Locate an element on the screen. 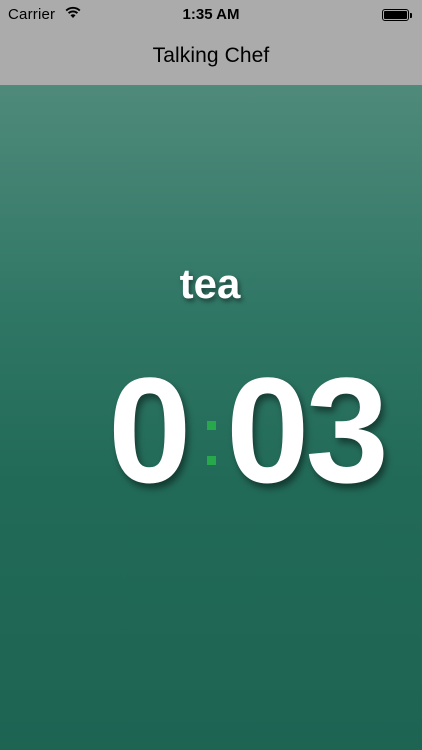  navigation-bar: Talking Chef is located at coordinates (211, 57).